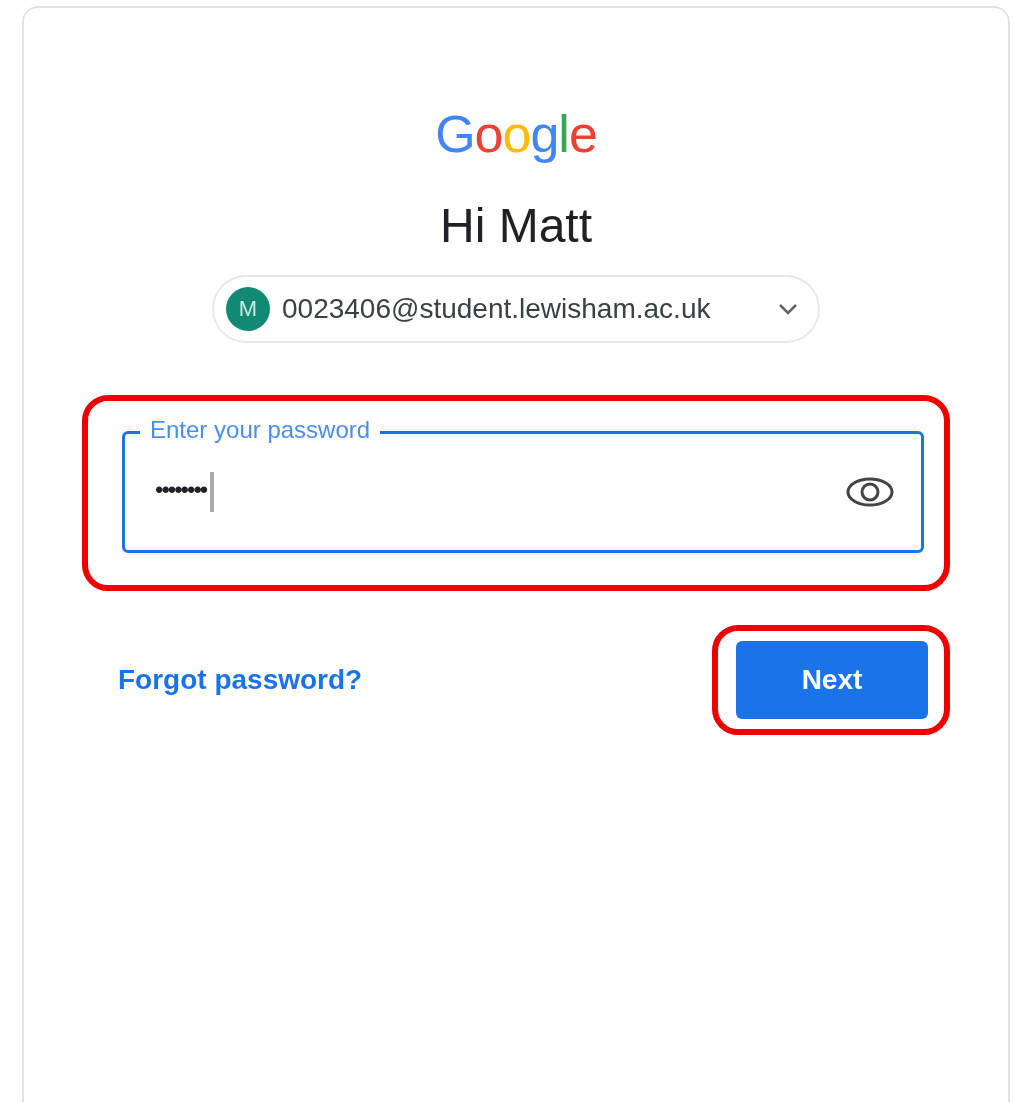  Describe the element at coordinates (788, 309) in the screenshot. I see `chevron-down-icon` at that location.